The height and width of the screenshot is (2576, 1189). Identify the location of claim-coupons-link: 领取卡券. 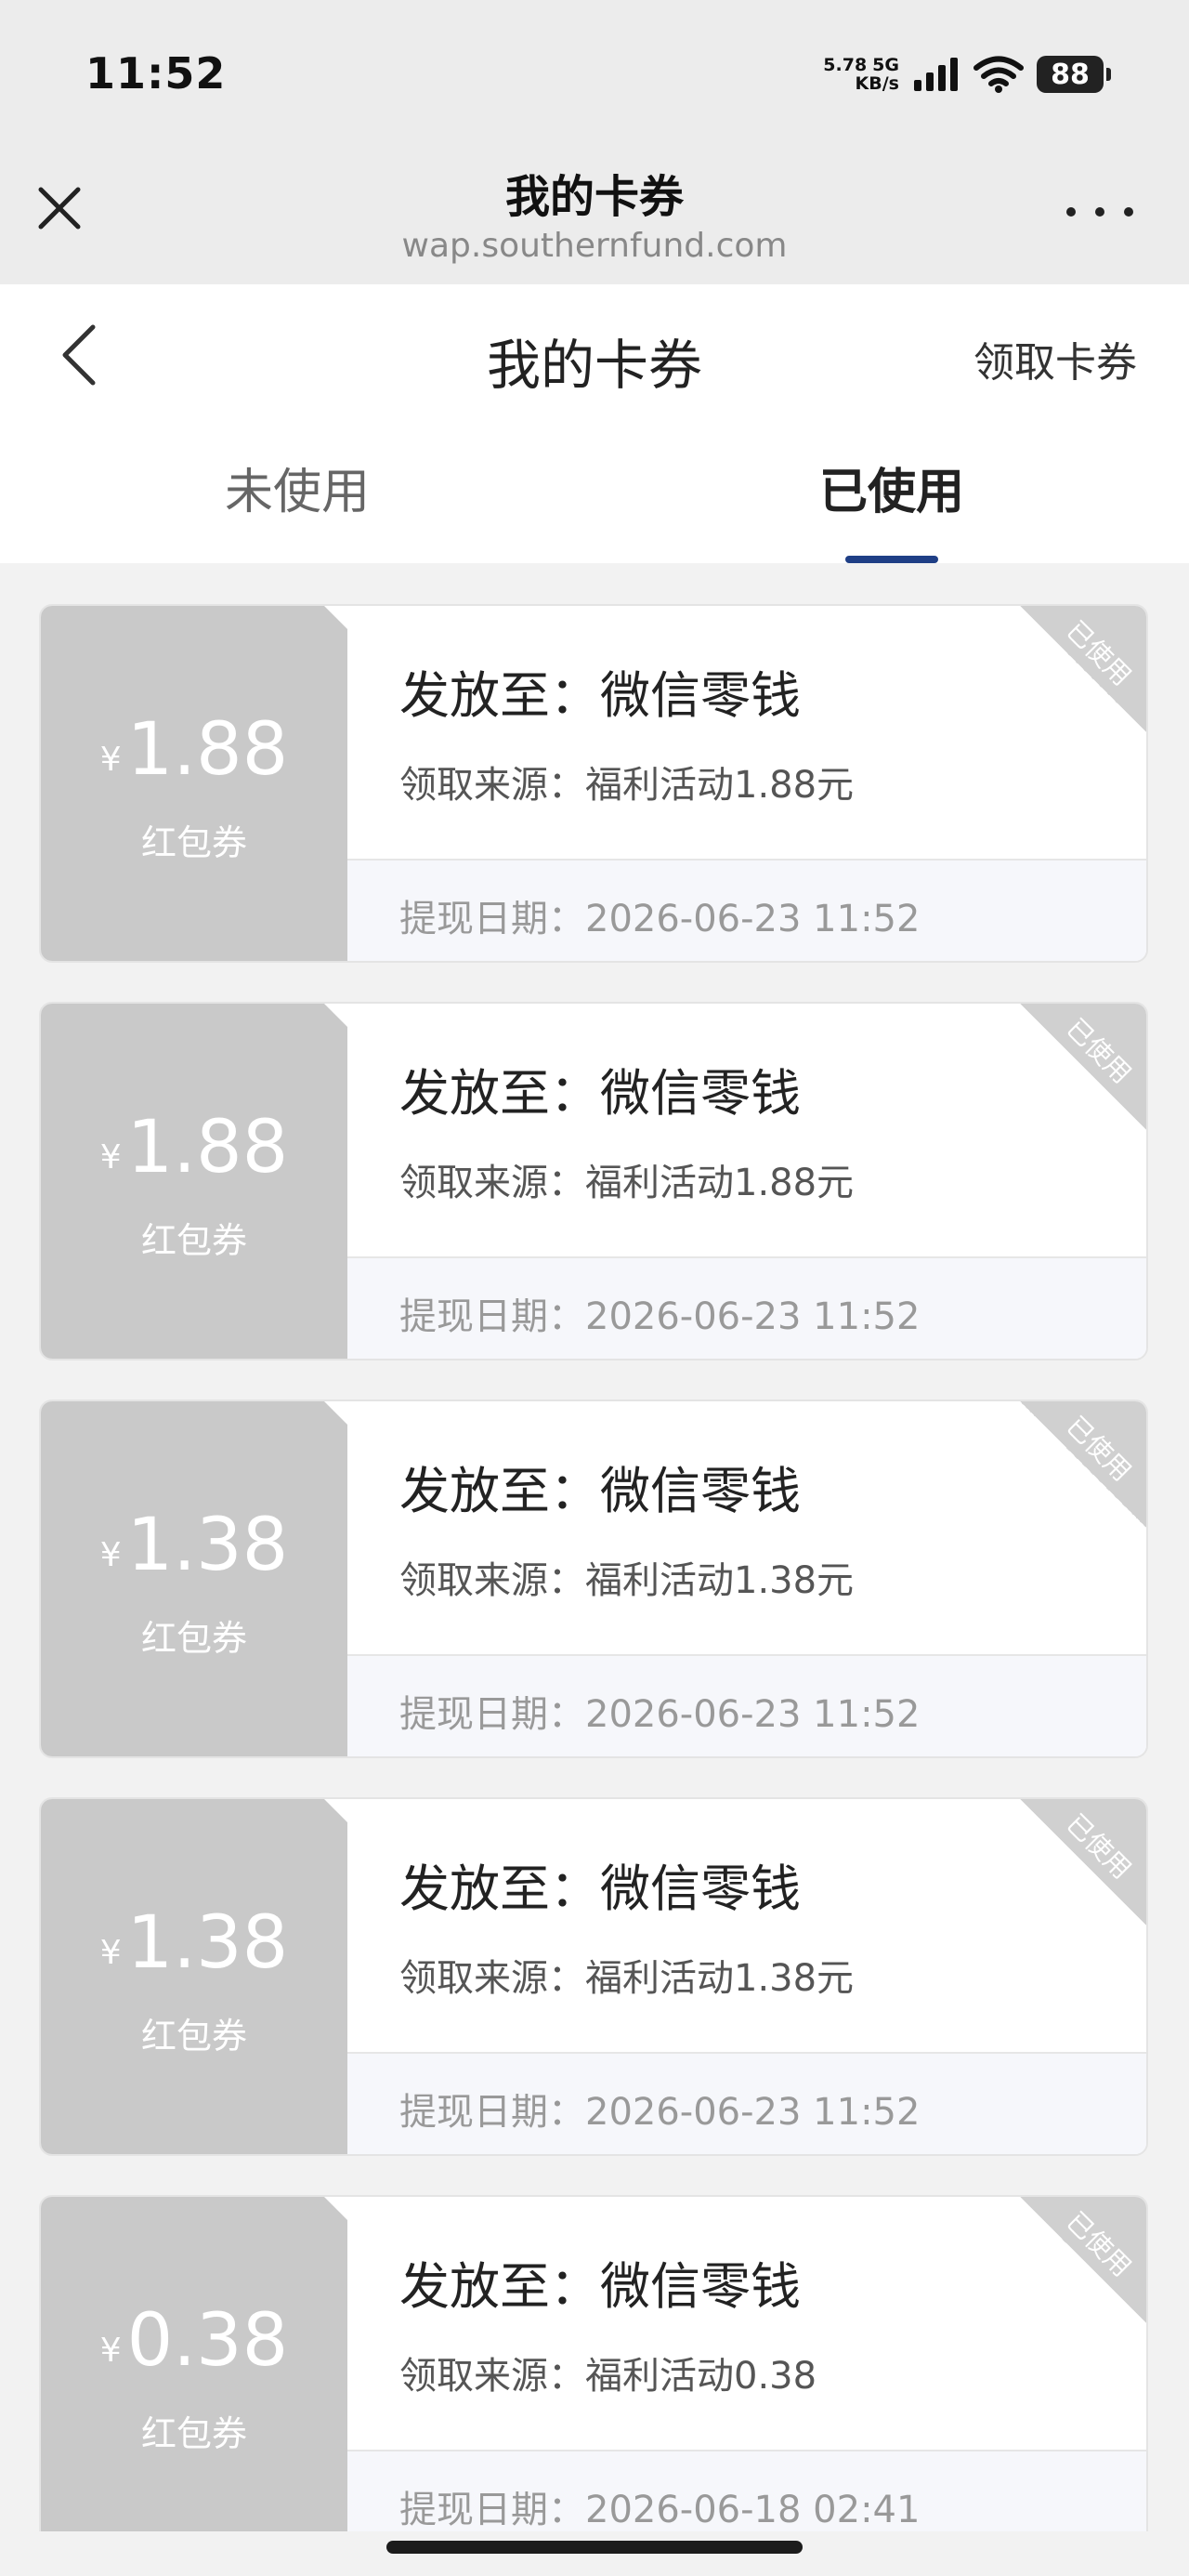
(1055, 358).